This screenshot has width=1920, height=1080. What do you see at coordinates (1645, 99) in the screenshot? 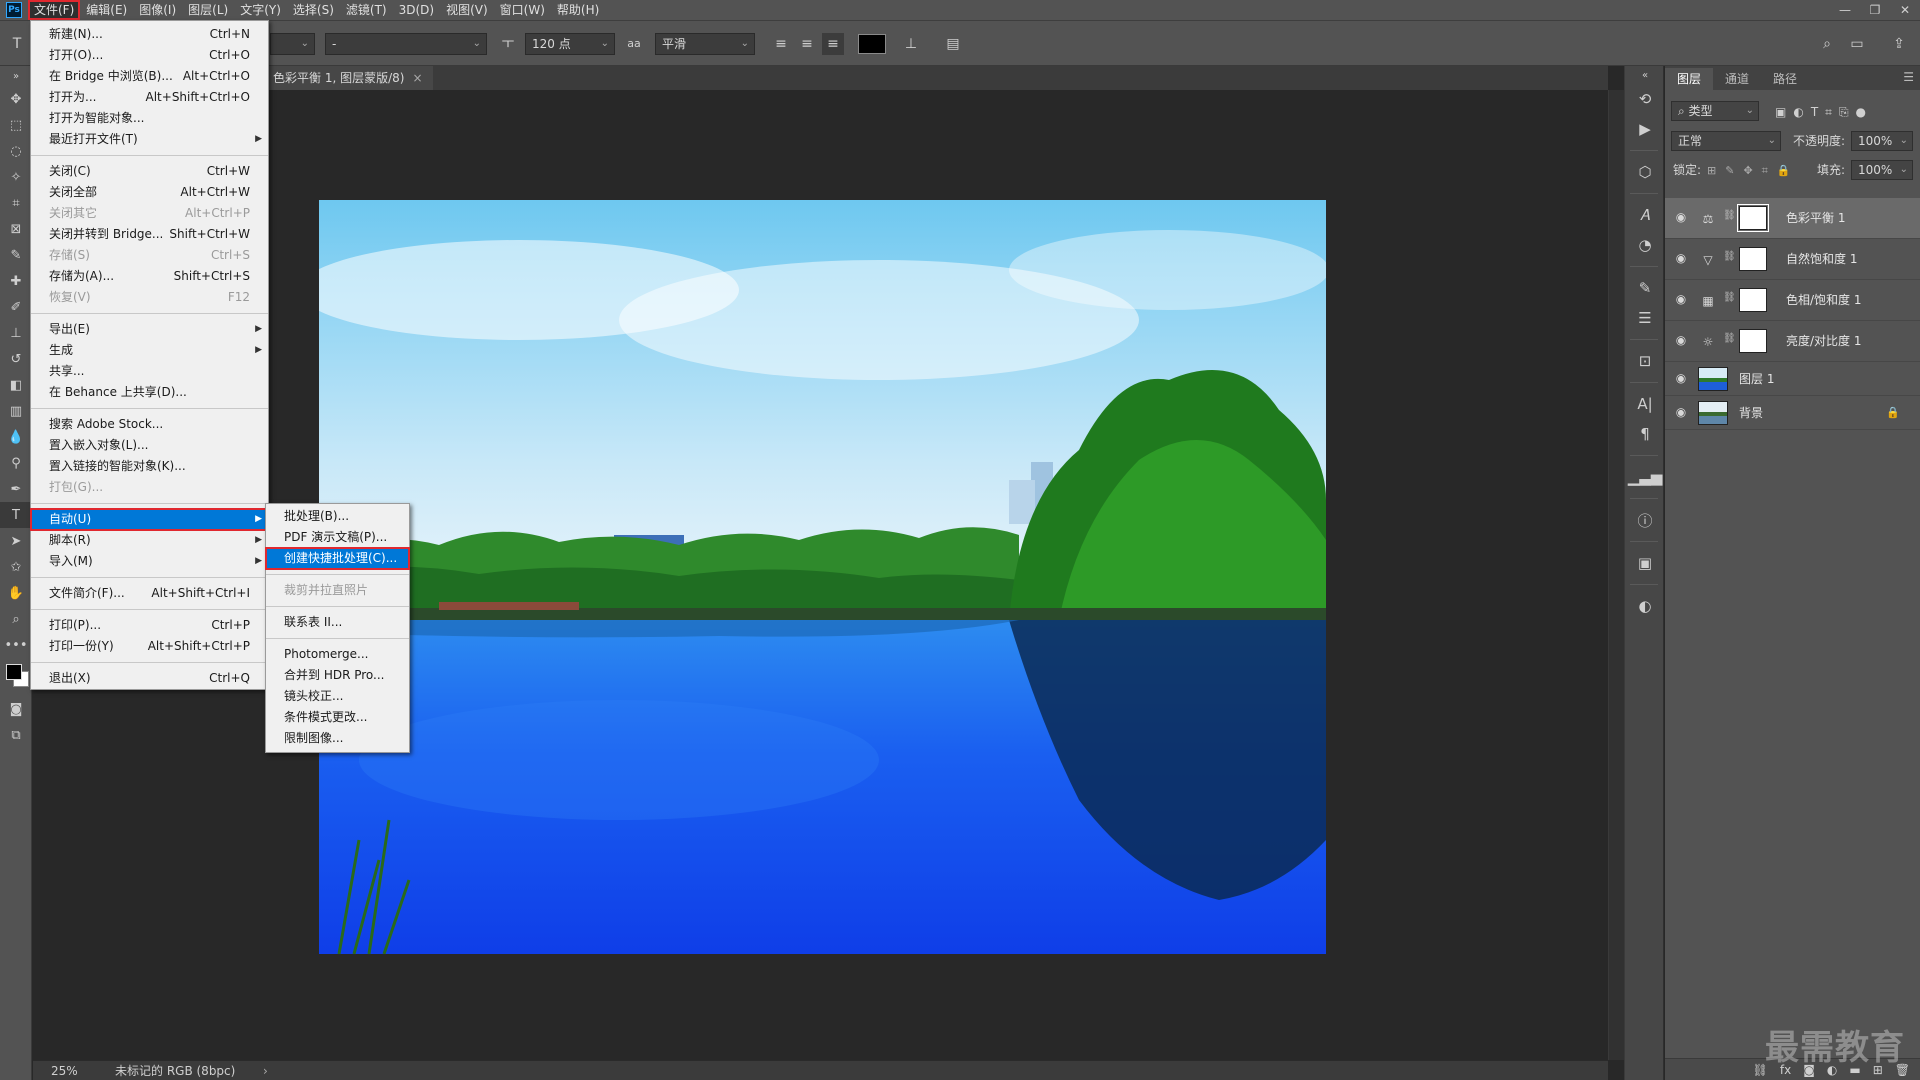
I see `history-icon: ⟲` at bounding box center [1645, 99].